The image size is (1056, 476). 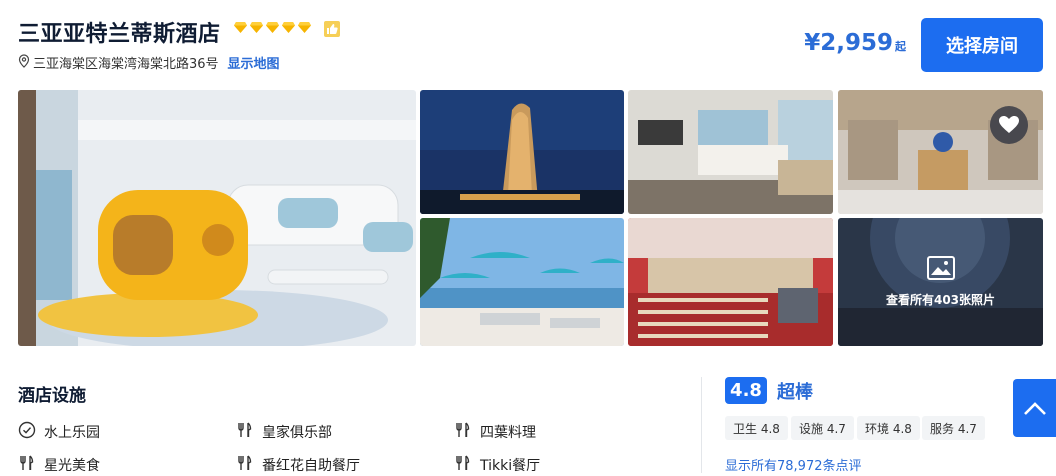 I want to click on show-all-reviews-link: 显示所有78,972条点评, so click(x=793, y=464).